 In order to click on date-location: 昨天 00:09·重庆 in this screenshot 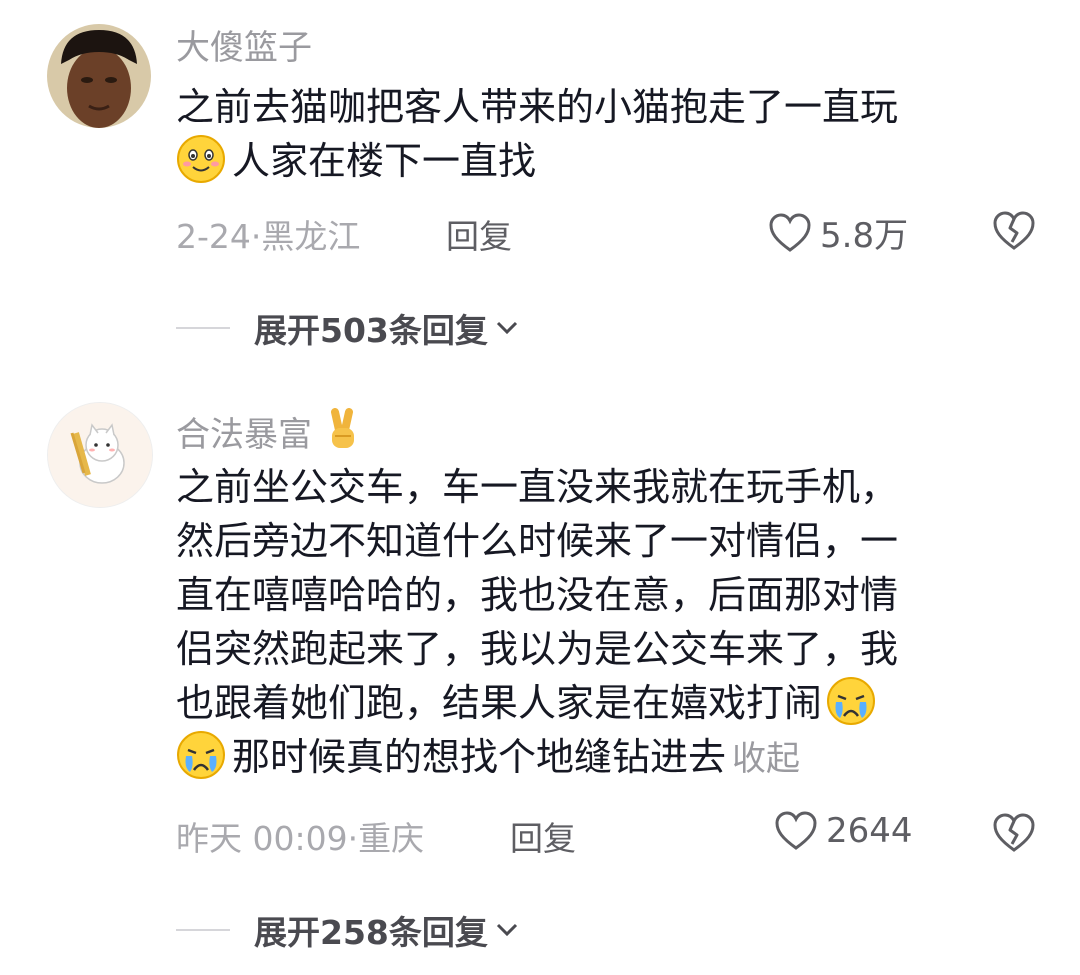, I will do `click(300, 838)`.